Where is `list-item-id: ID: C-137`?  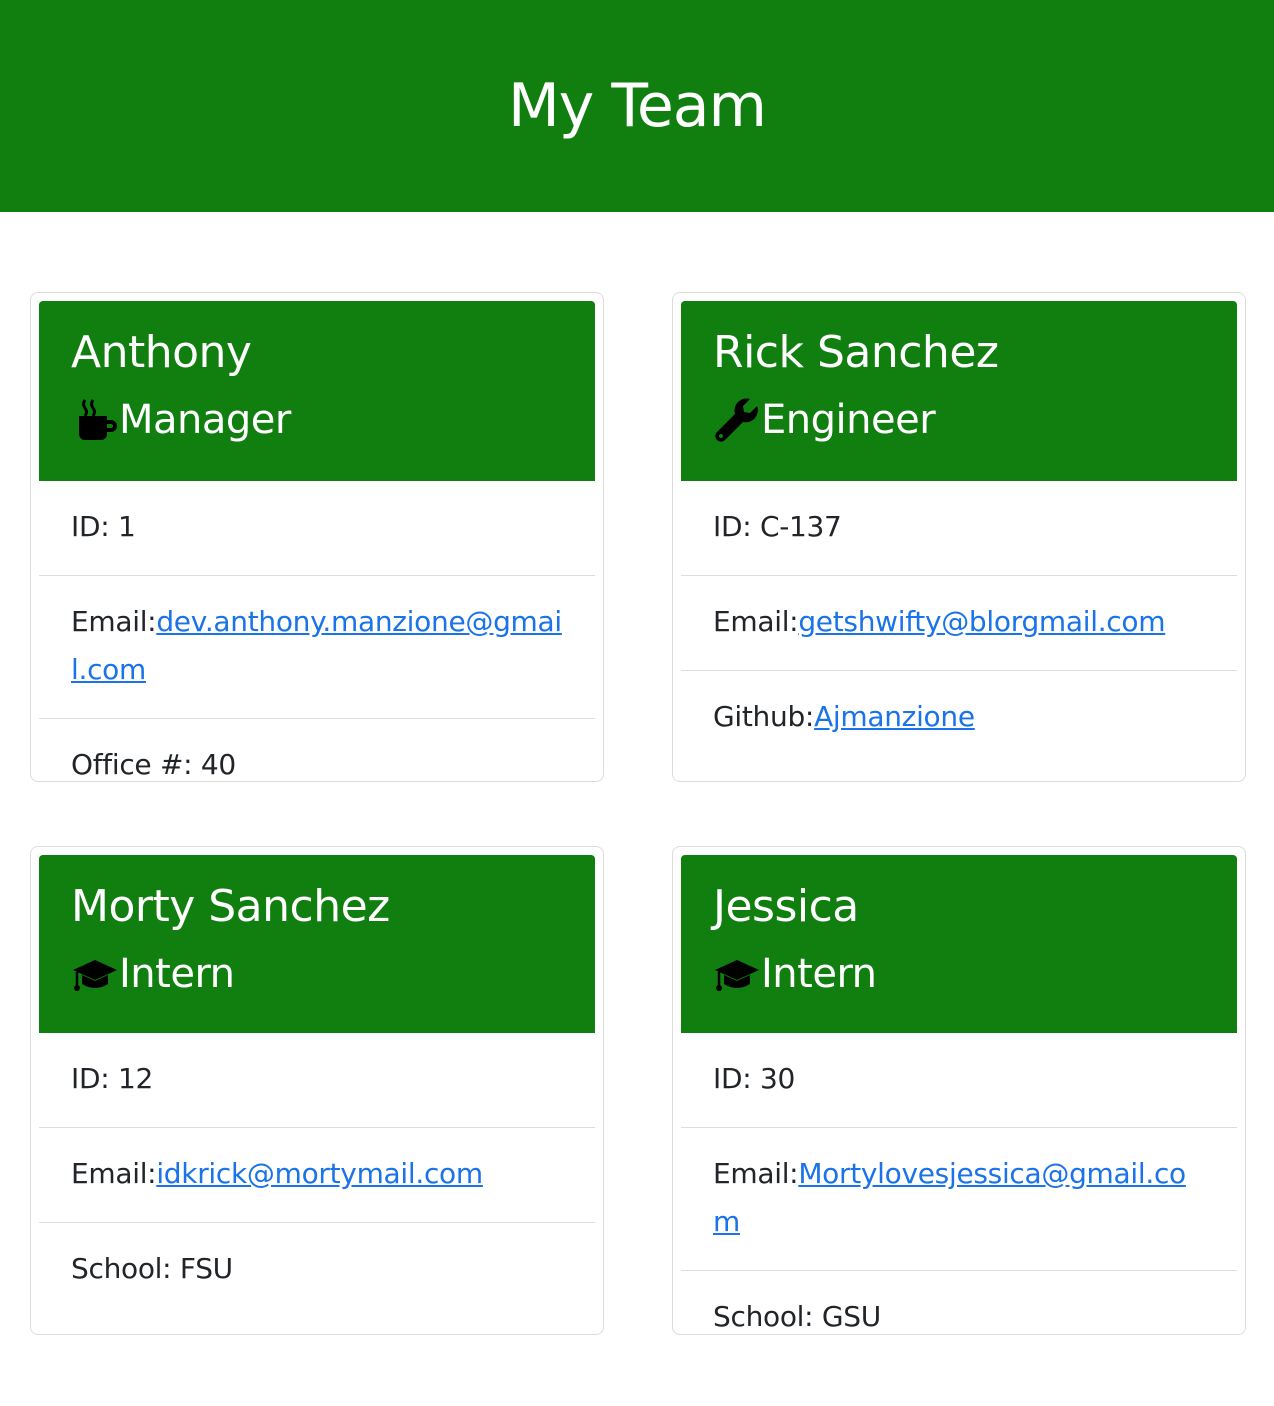
list-item-id: ID: C-137 is located at coordinates (959, 528).